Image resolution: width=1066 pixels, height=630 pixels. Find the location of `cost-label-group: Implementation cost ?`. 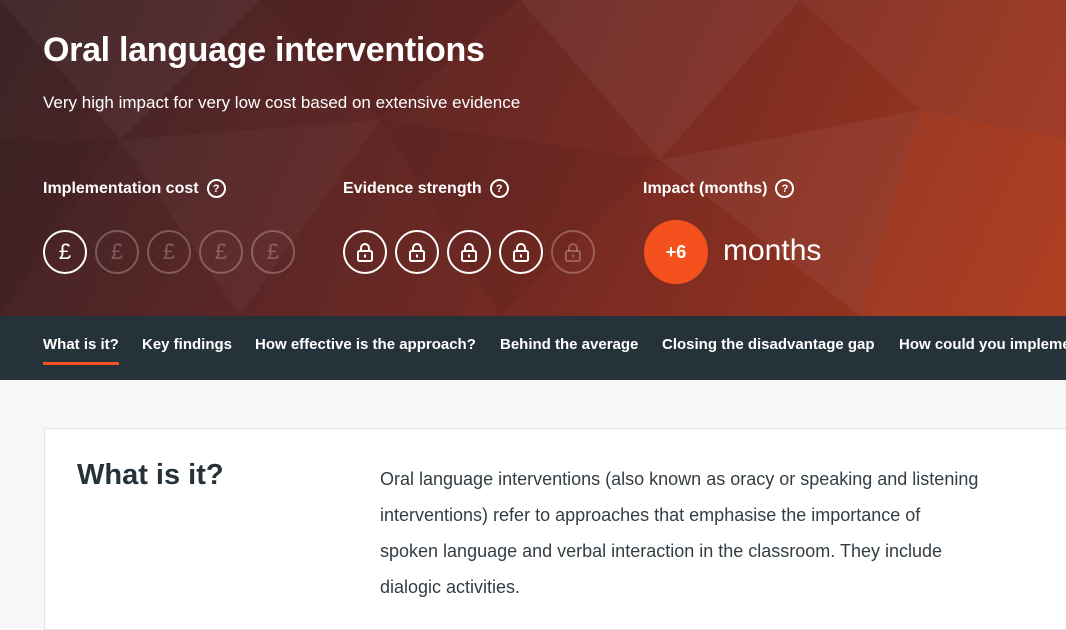

cost-label-group: Implementation cost ? is located at coordinates (134, 188).